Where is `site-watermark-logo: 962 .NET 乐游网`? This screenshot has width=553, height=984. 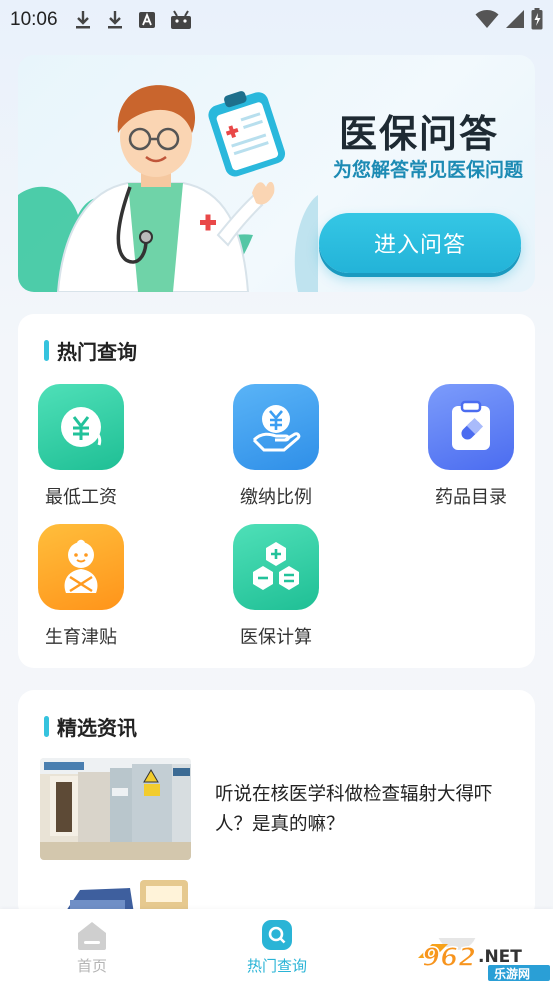
site-watermark-logo: 962 .NET 乐游网 is located at coordinates (484, 959).